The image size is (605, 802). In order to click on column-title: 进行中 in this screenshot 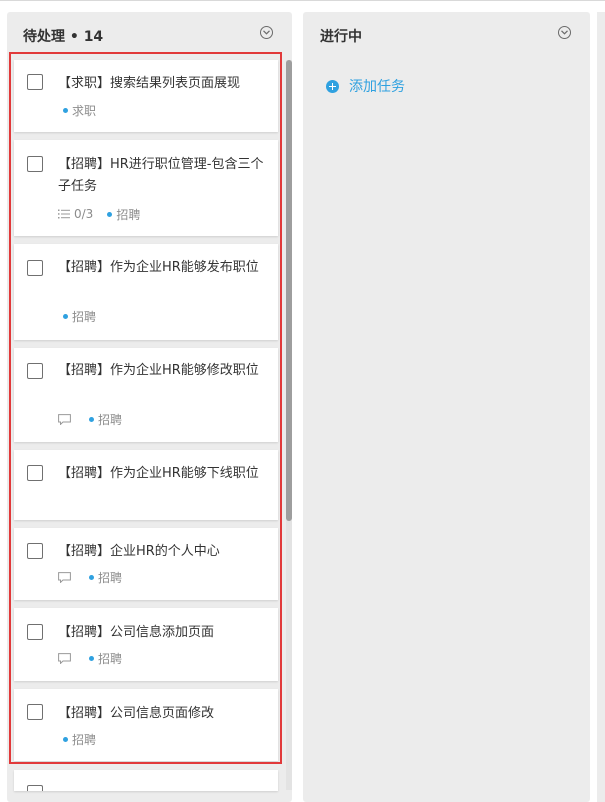, I will do `click(341, 37)`.